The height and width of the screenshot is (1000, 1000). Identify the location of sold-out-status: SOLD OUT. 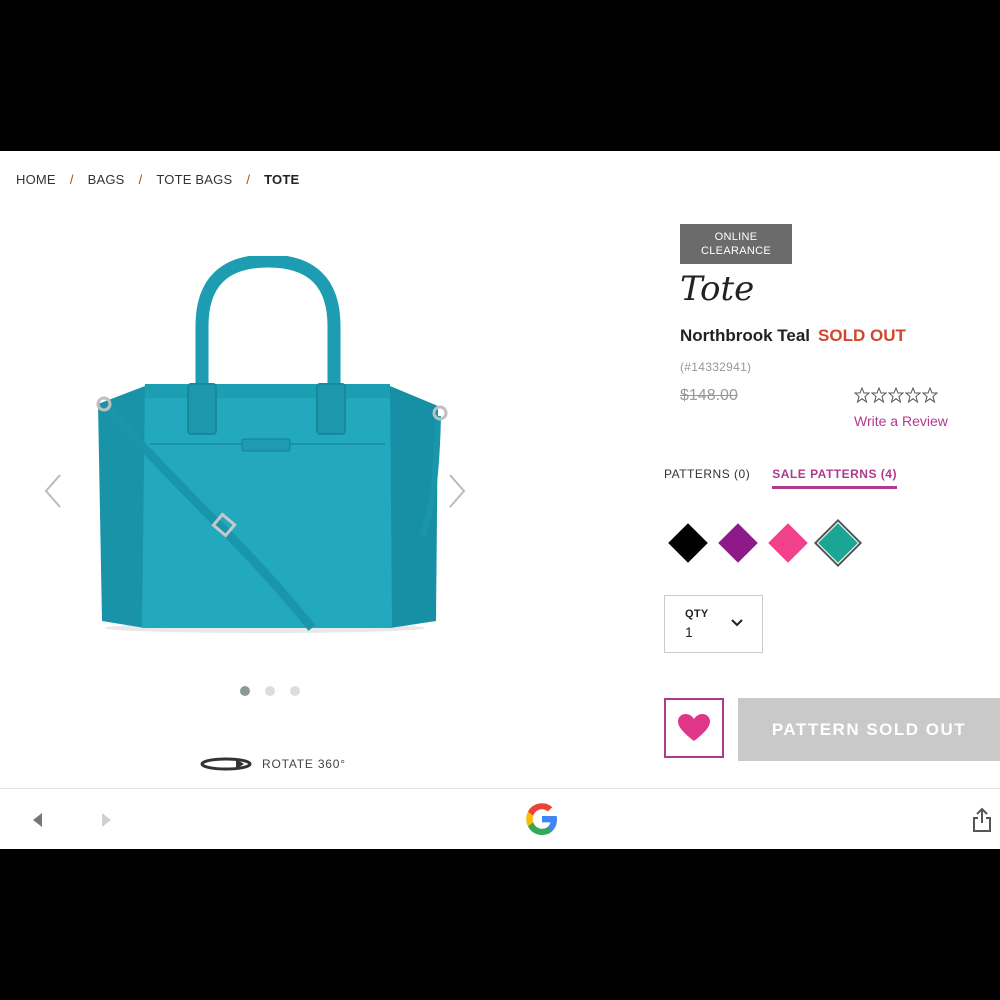
(862, 335).